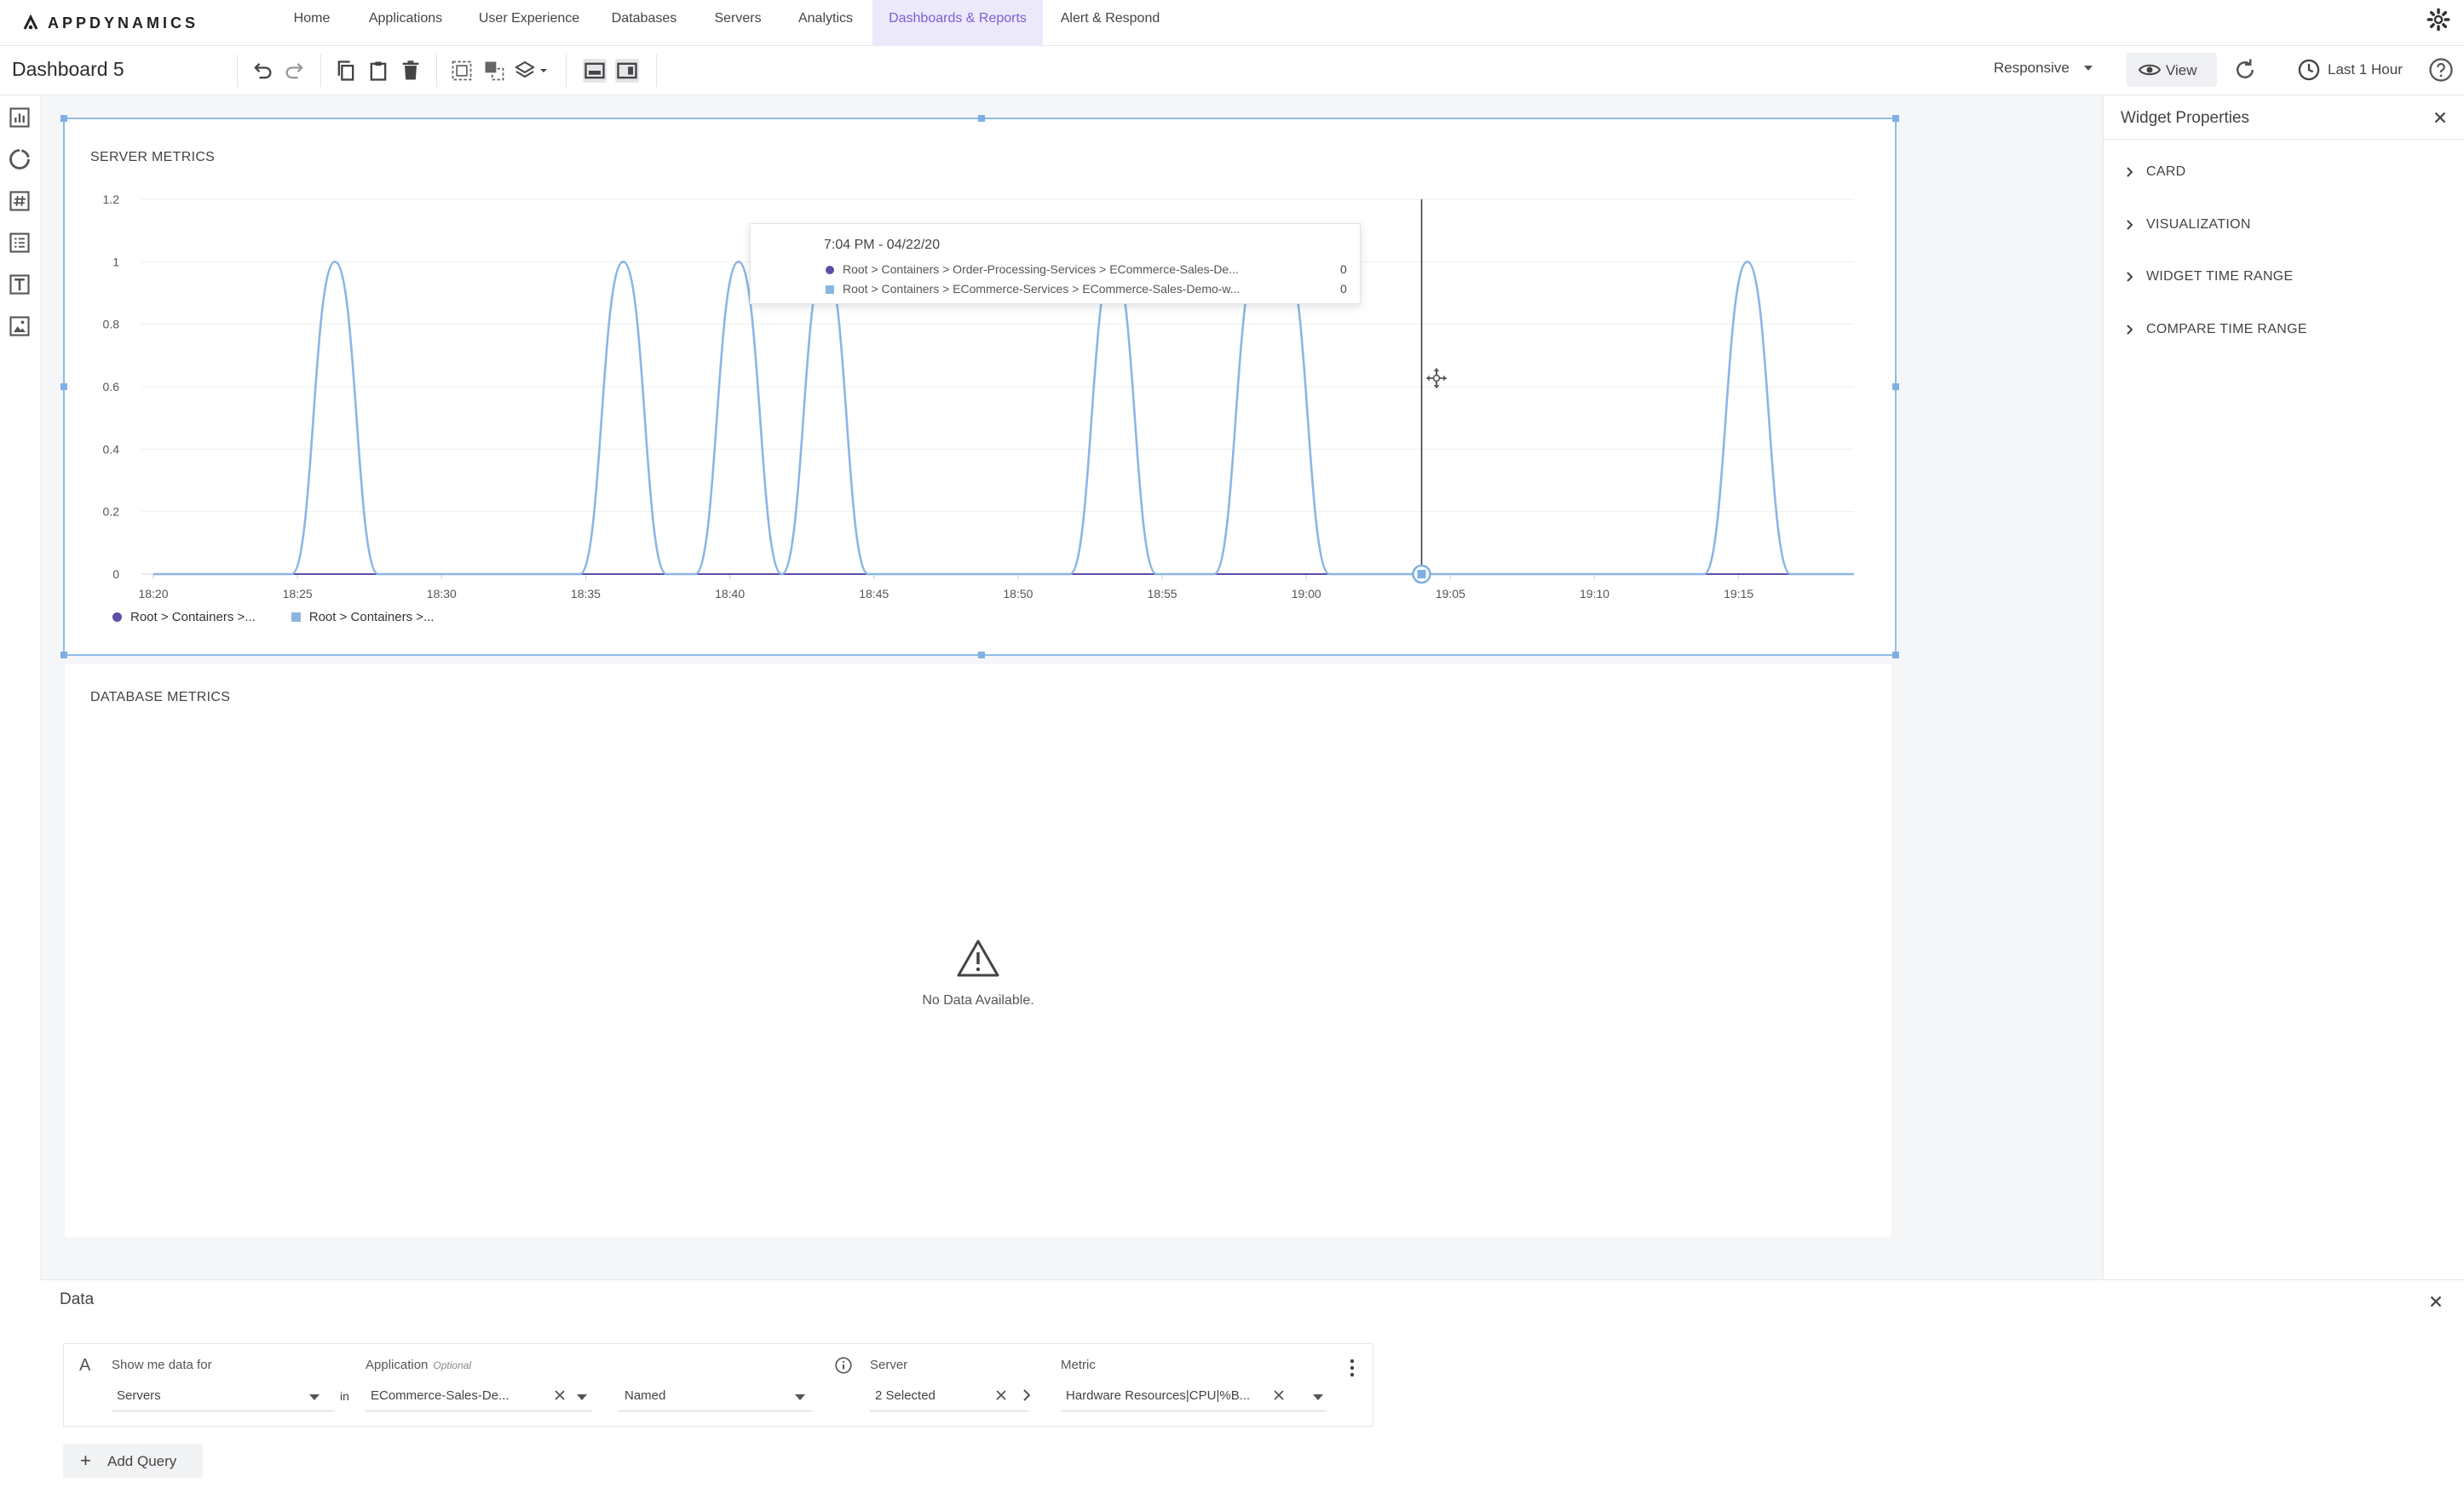 The height and width of the screenshot is (1494, 2464). What do you see at coordinates (2166, 171) in the screenshot?
I see `property-section-label: CARD` at bounding box center [2166, 171].